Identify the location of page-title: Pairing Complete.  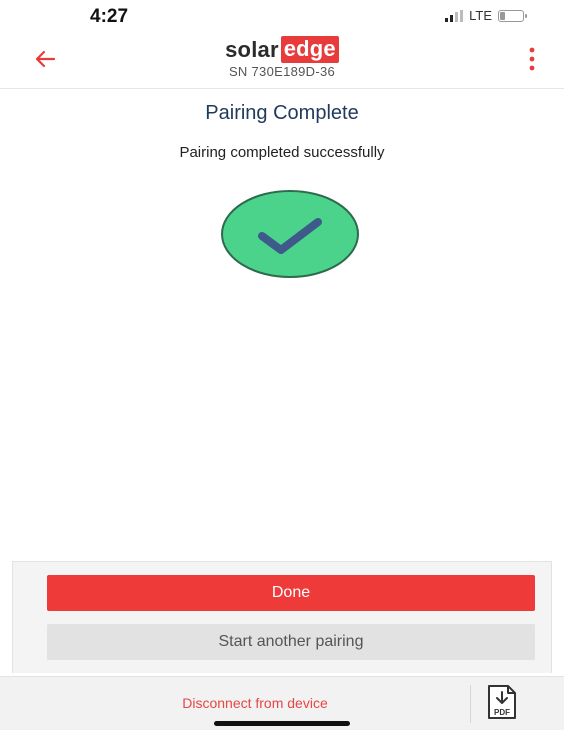
(282, 113).